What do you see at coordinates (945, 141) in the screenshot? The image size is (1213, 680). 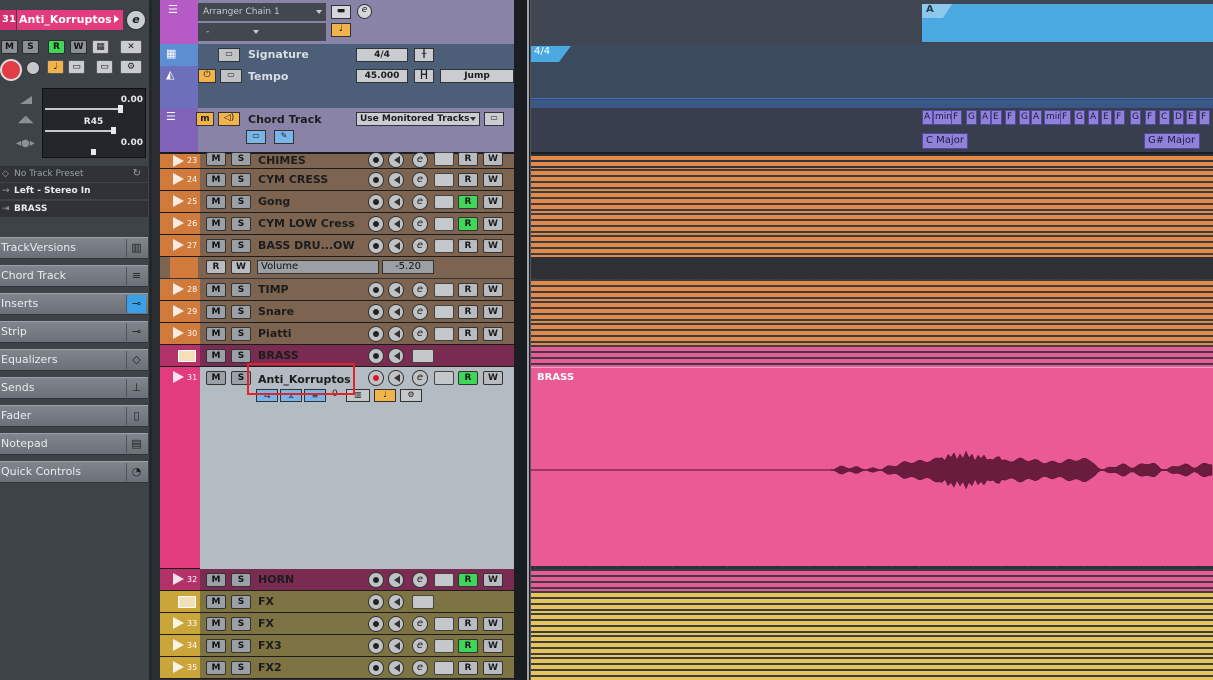 I see `scale-event: C Major` at bounding box center [945, 141].